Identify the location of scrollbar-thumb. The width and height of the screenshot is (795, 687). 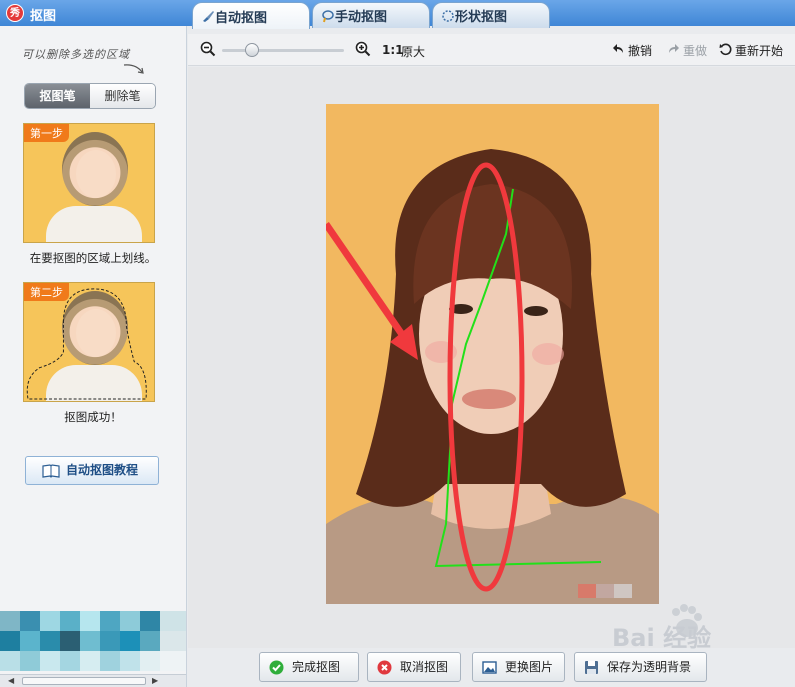
(84, 681).